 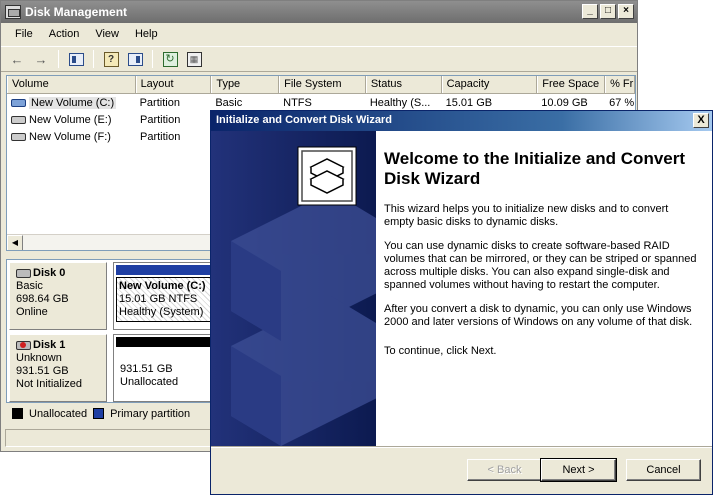 What do you see at coordinates (319, 34) in the screenshot?
I see `menu-bar: File Action View Help` at bounding box center [319, 34].